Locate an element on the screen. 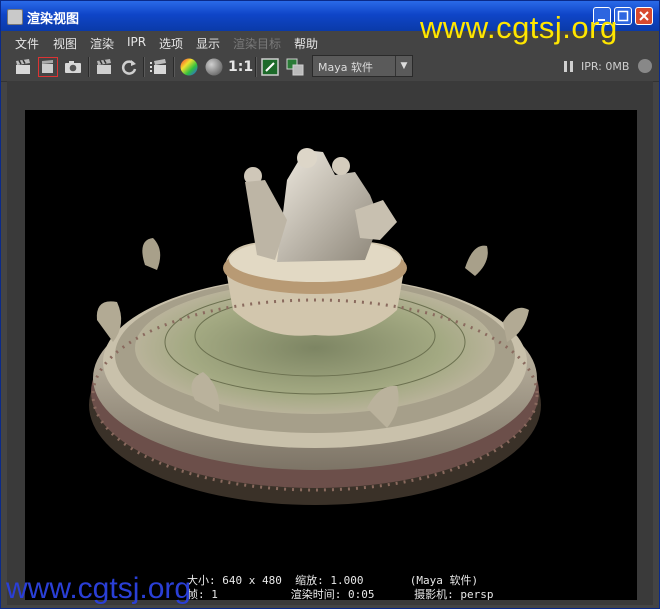 The width and height of the screenshot is (660, 609). close-icon is located at coordinates (644, 16).